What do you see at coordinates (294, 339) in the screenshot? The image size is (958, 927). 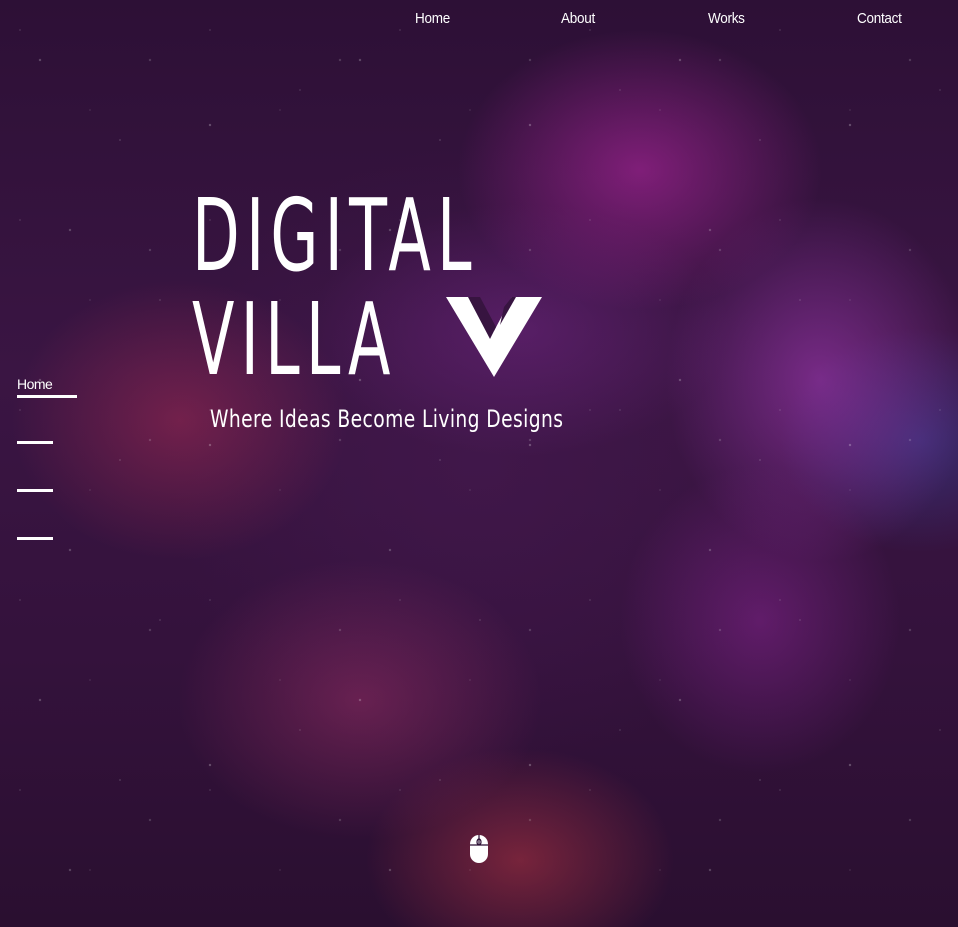 I see `hero-title-line2: VILLA` at bounding box center [294, 339].